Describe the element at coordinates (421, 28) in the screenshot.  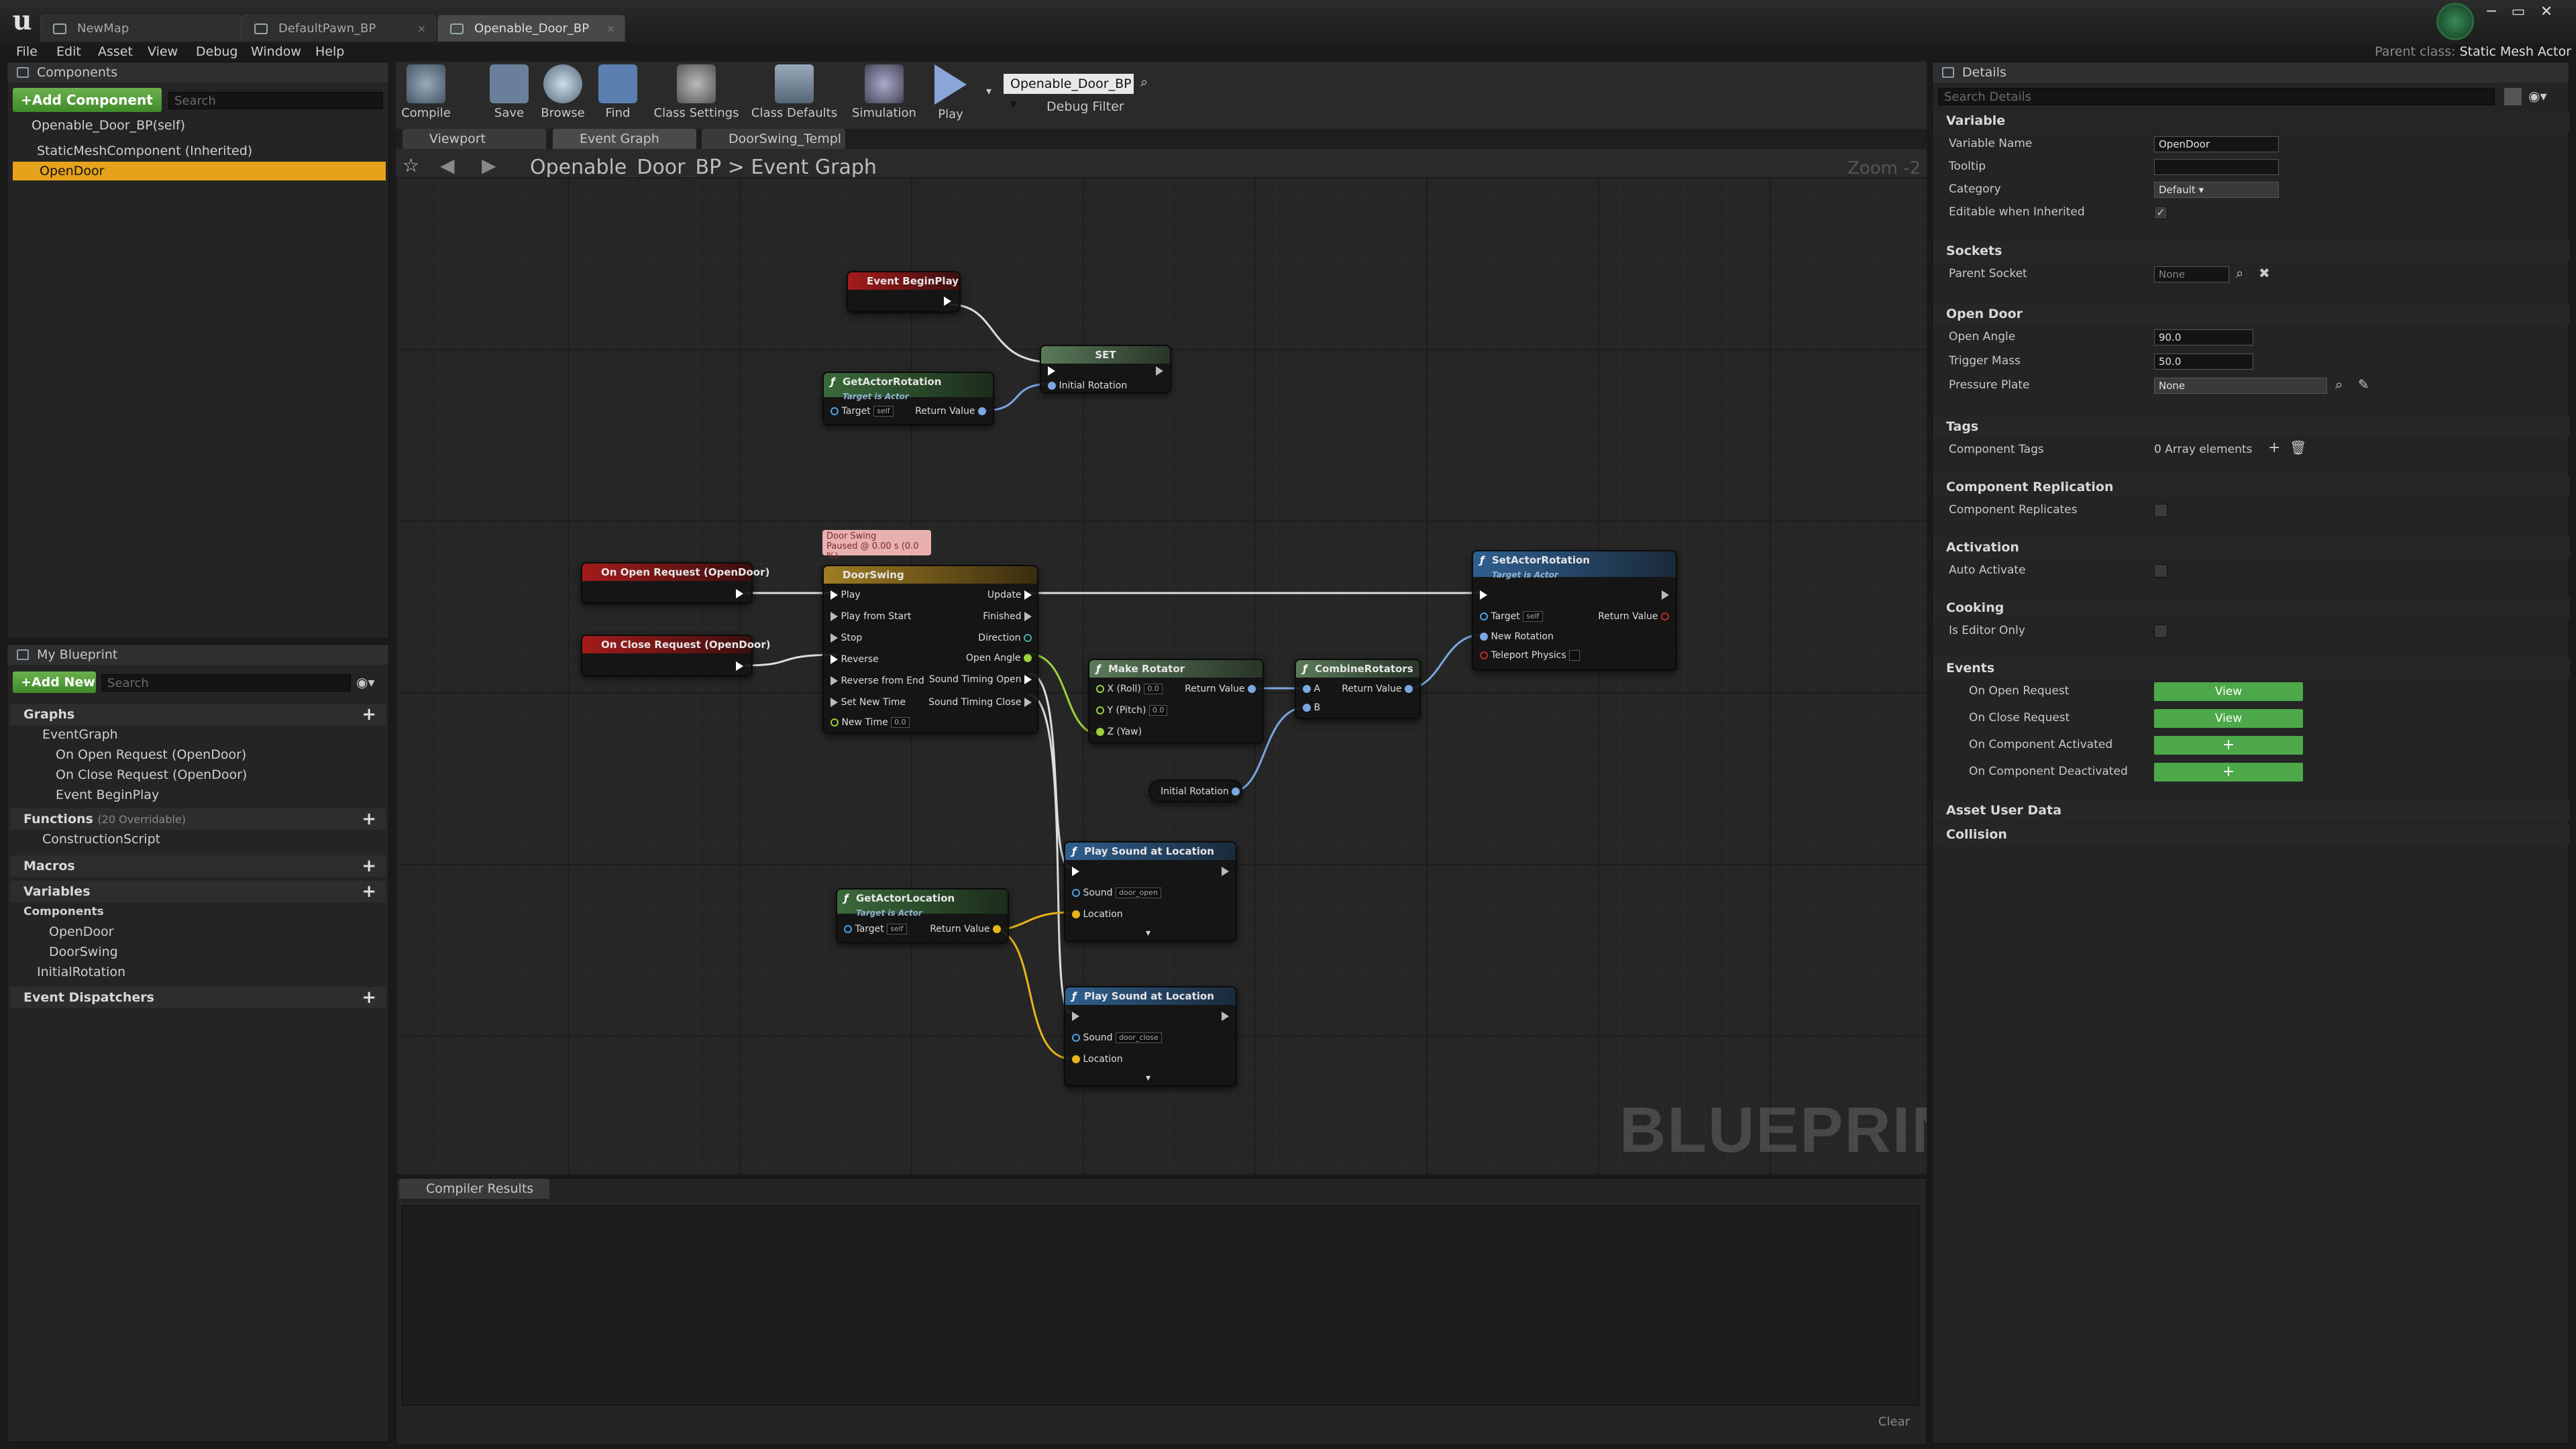
I see `close-tab-icon: ×` at that location.